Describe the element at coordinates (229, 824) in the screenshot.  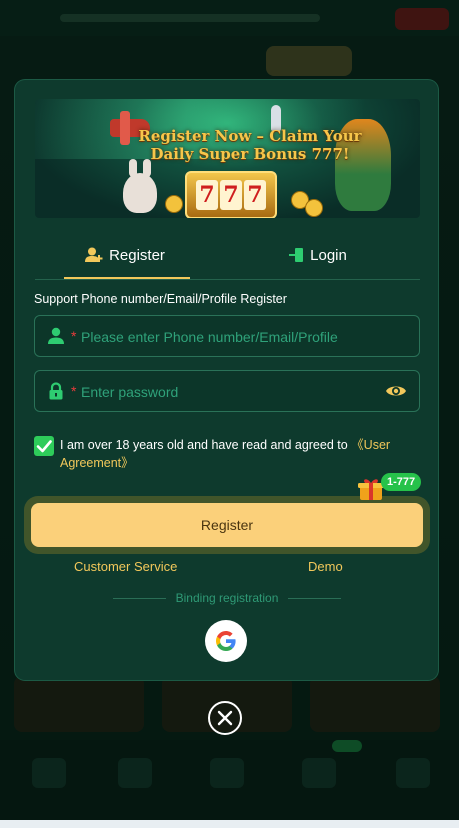
I see `frame-bottom-edge` at that location.